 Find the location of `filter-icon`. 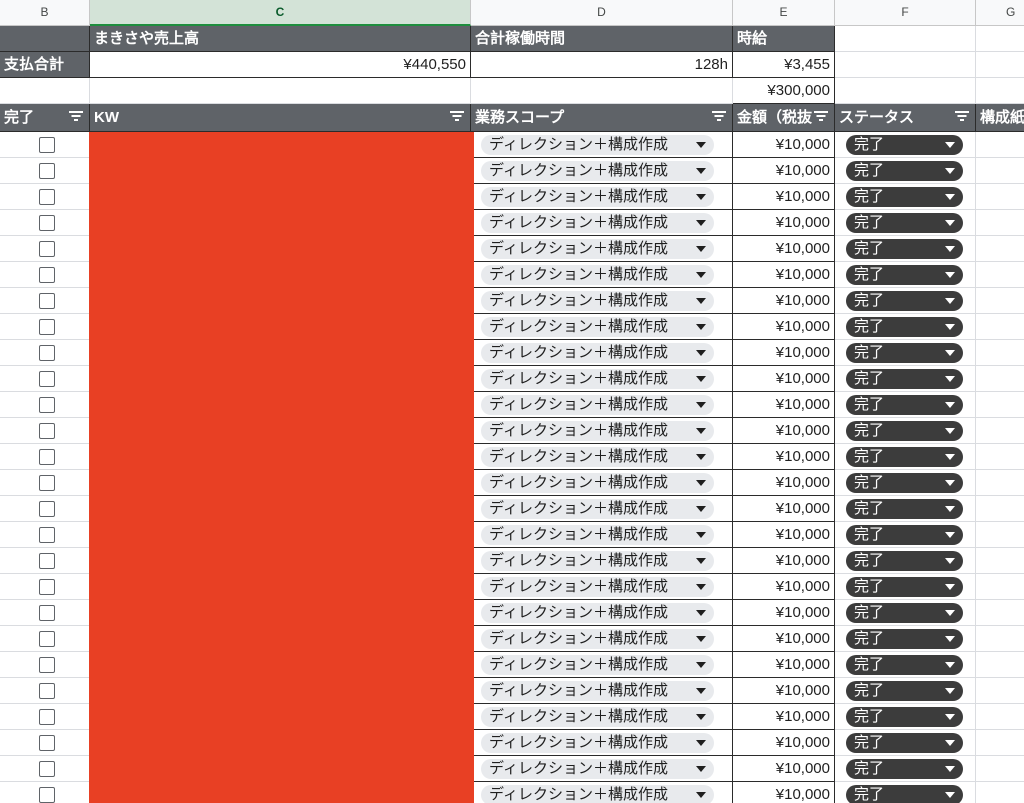

filter-icon is located at coordinates (962, 116).